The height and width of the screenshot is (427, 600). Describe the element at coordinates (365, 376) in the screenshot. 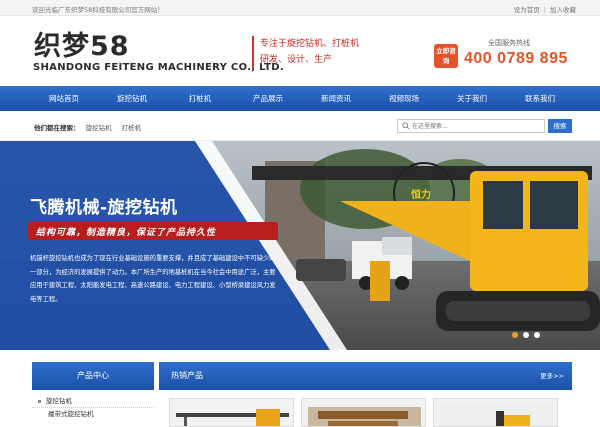

I see `hot-products-header: 热销产品 更多>>` at that location.